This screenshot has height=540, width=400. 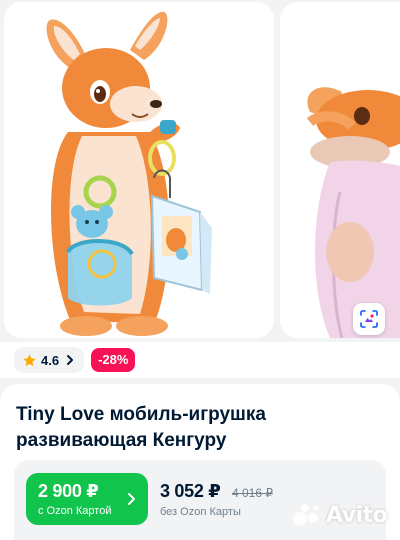 I want to click on avito-logo-icon, so click(x=307, y=515).